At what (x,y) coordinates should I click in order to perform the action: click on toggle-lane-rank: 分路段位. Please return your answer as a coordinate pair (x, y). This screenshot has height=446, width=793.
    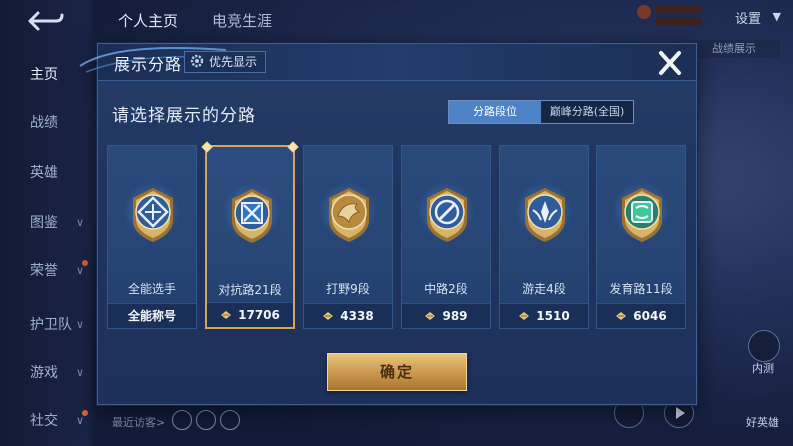
    Looking at the image, I should click on (495, 112).